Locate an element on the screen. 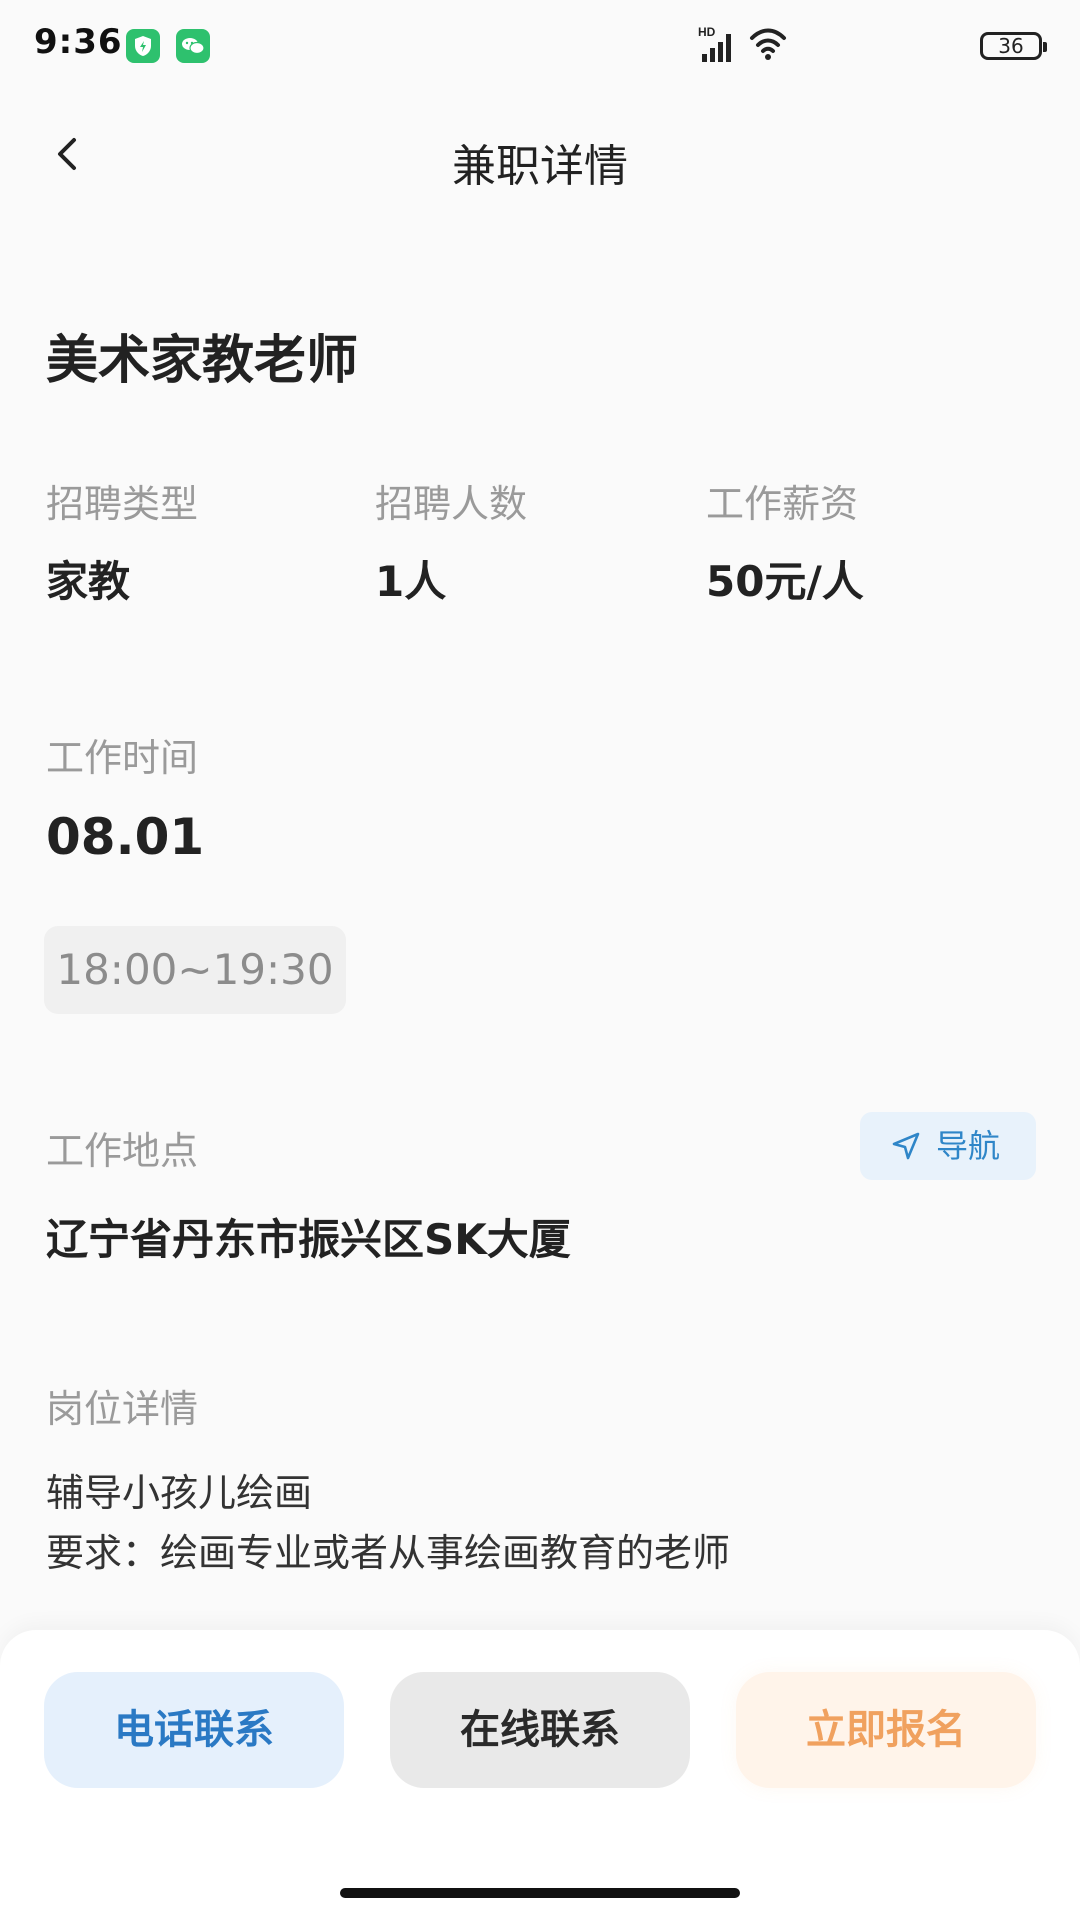  recruit-count-value: 1人 is located at coordinates (411, 581).